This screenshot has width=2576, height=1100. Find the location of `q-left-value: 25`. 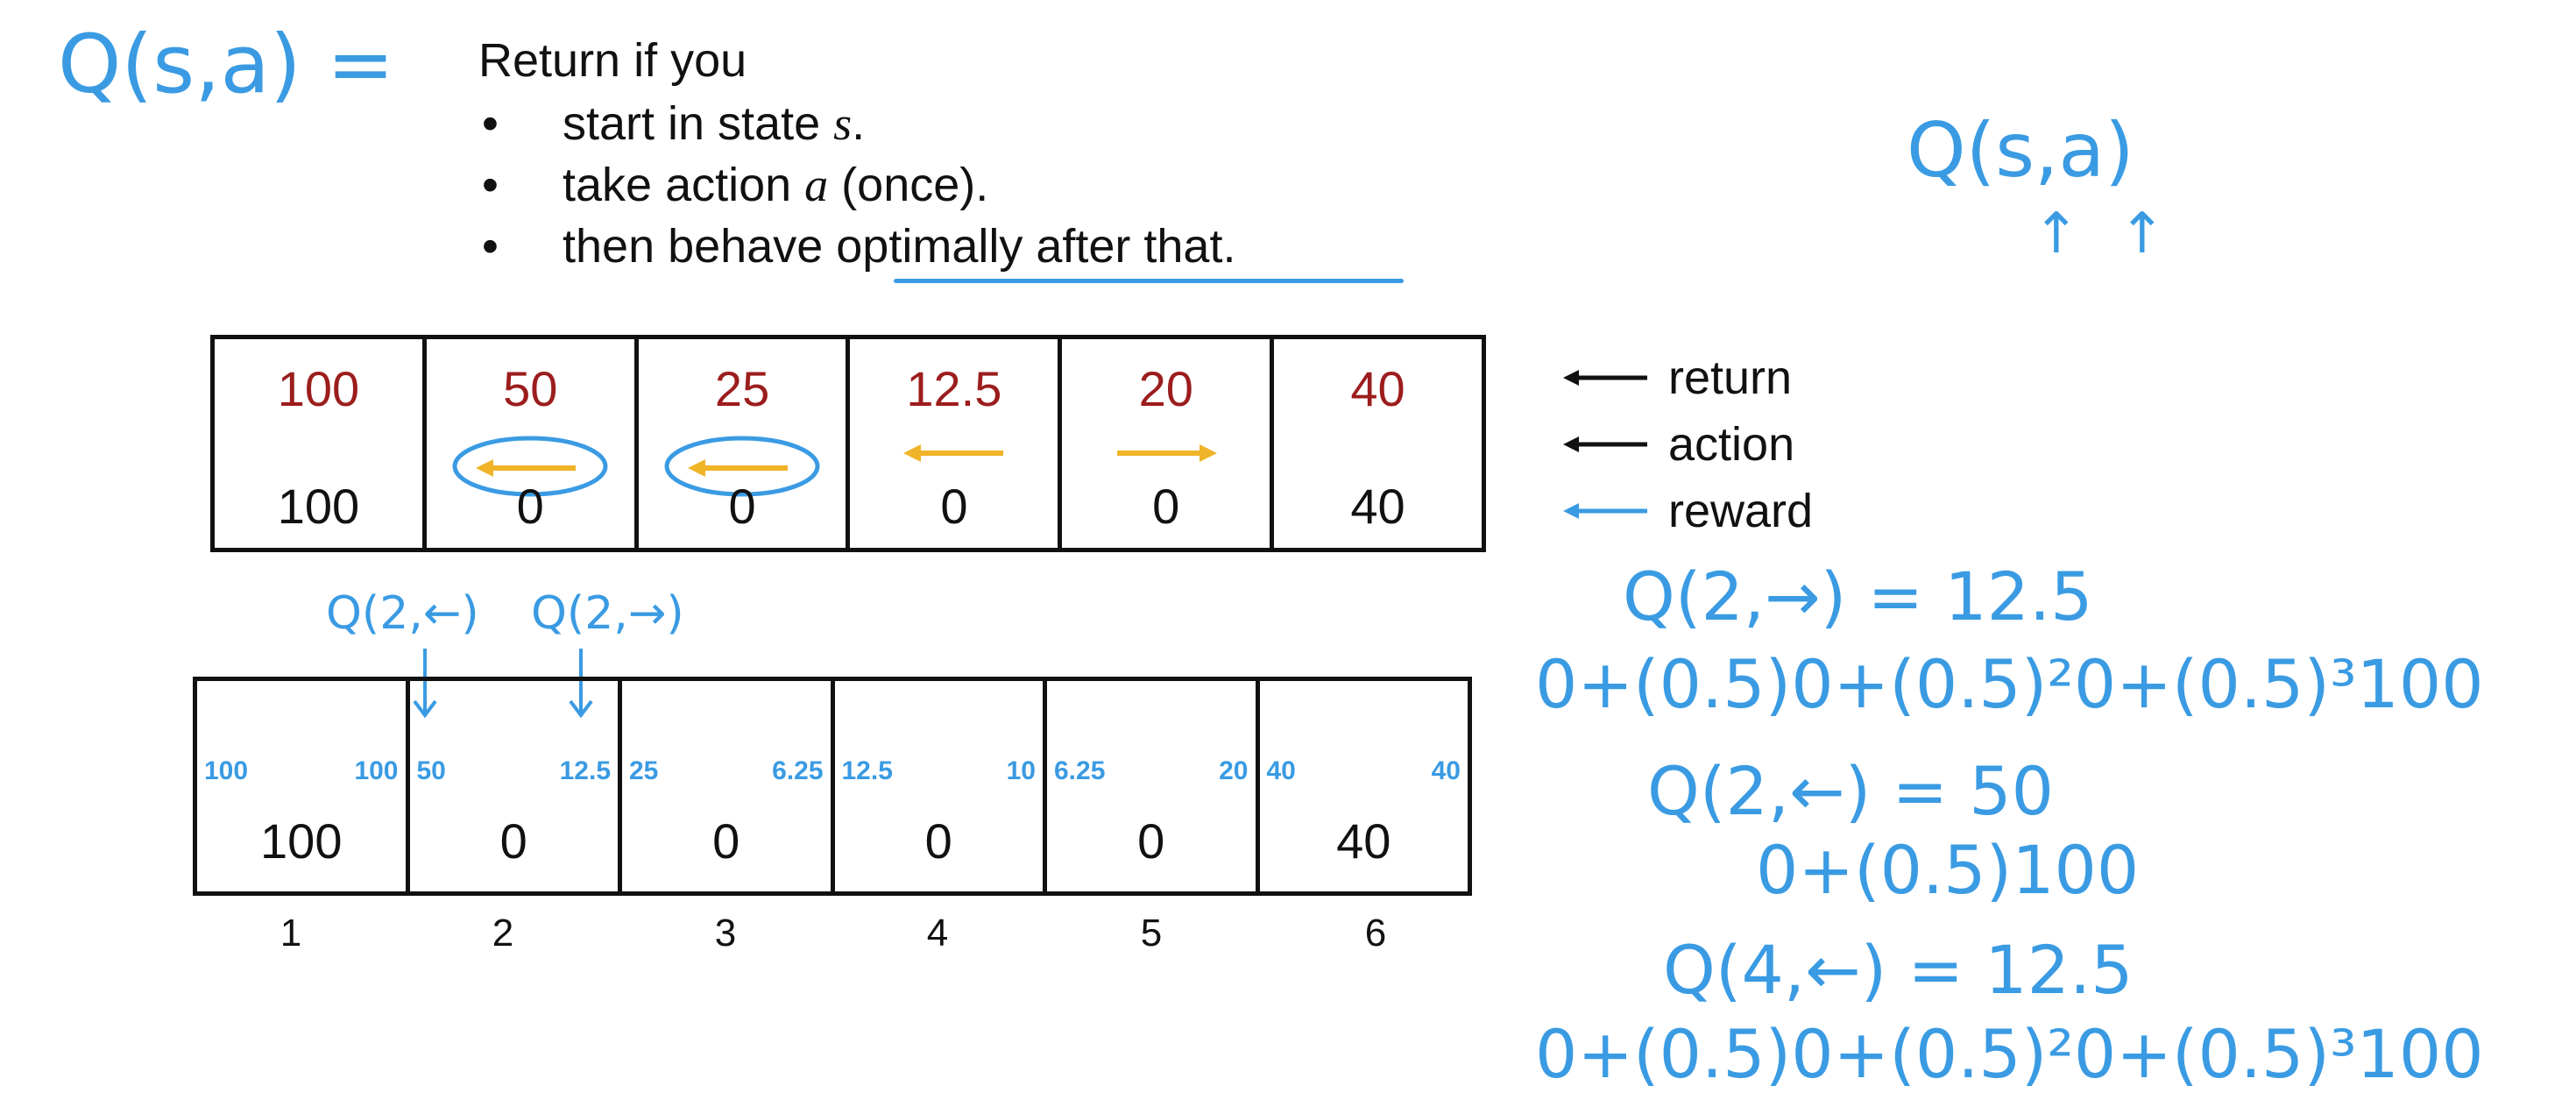

q-left-value: 25 is located at coordinates (644, 770).